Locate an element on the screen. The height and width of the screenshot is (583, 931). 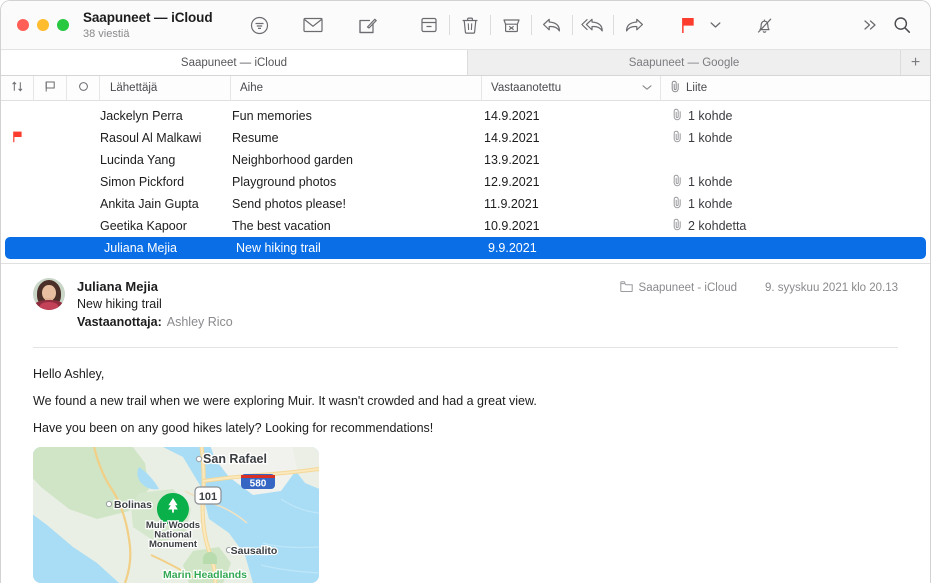
overflow-button is located at coordinates (870, 25).